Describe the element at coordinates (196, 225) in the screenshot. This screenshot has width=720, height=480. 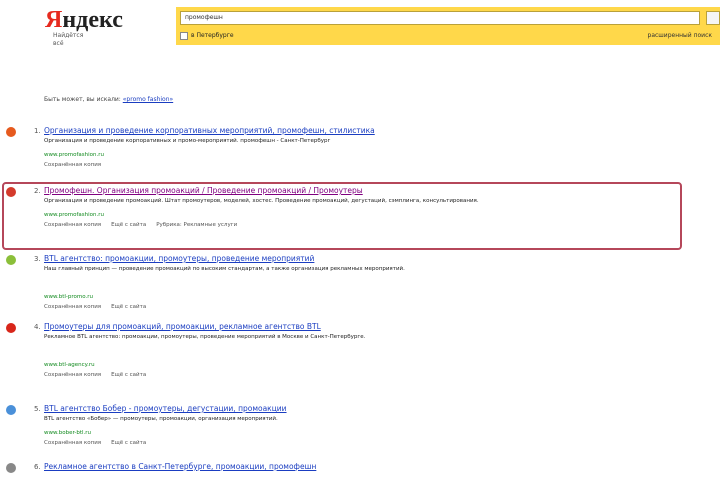
I see `result-extra-link: Рубрика: Рекламные услуги` at that location.